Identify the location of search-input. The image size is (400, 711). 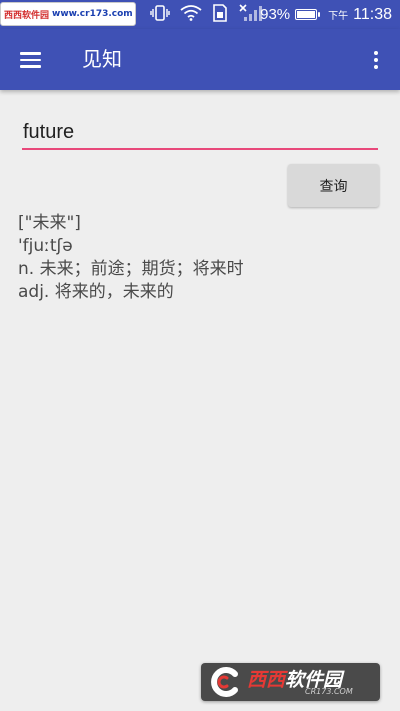
(200, 133).